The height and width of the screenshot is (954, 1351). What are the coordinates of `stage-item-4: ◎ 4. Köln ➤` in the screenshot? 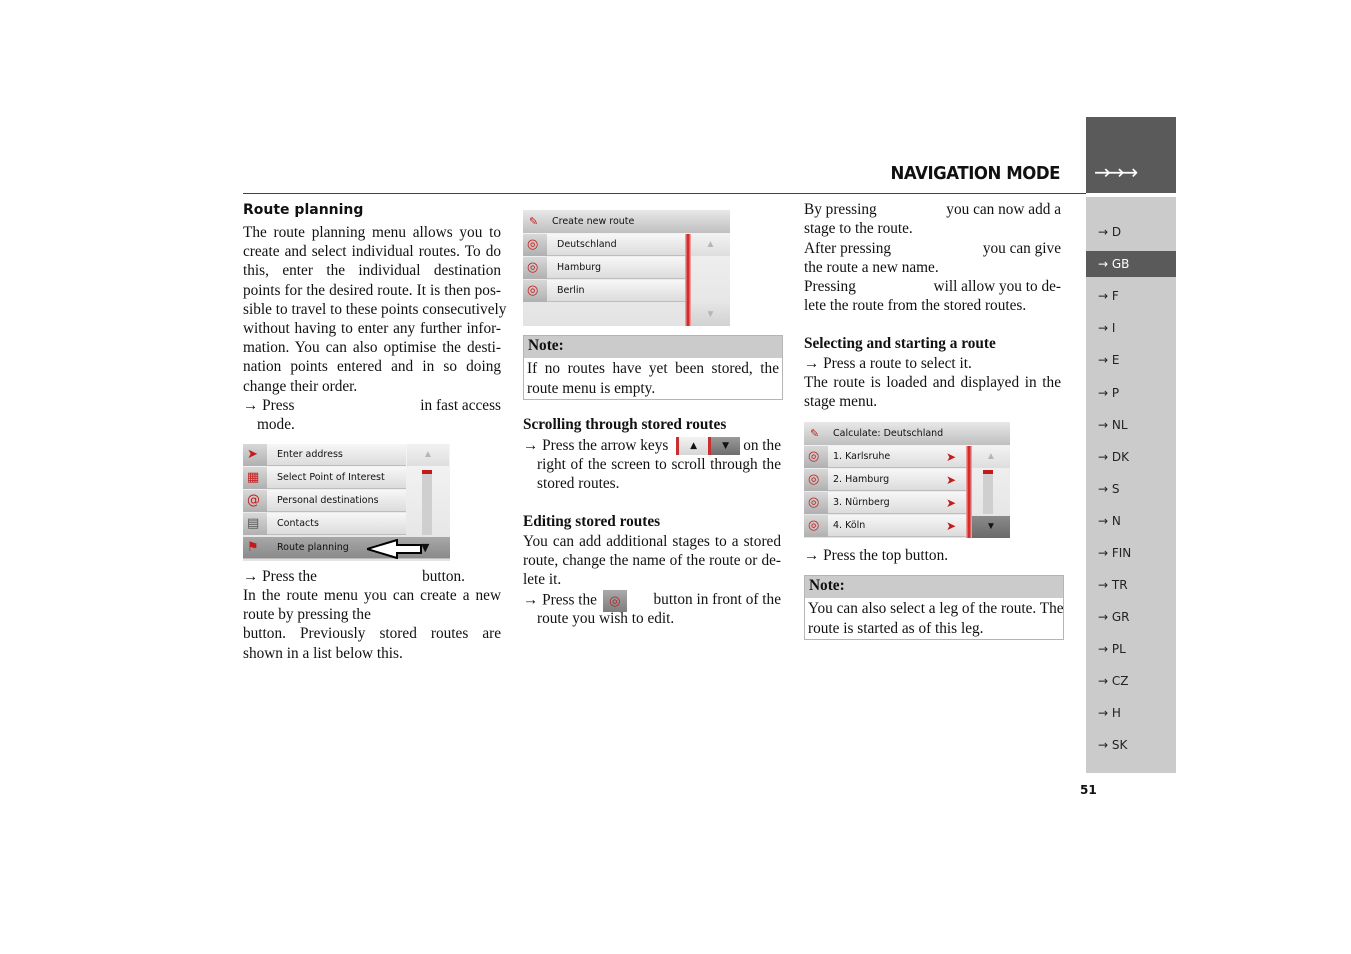 It's located at (885, 526).